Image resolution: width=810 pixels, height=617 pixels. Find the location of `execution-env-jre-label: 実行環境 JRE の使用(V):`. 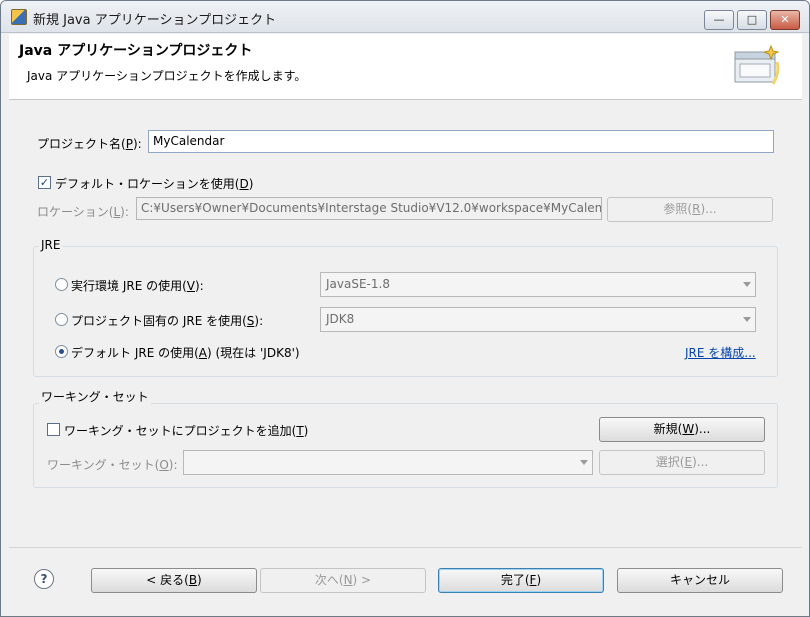

execution-env-jre-label: 実行環境 JRE の使用(V): is located at coordinates (137, 286).